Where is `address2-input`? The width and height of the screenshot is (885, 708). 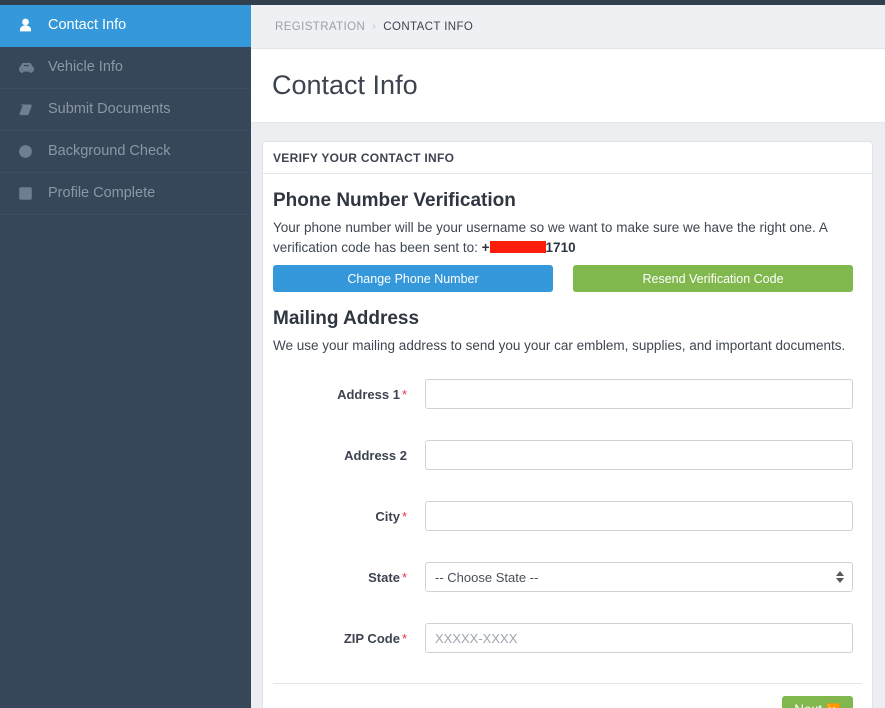
address2-input is located at coordinates (639, 455).